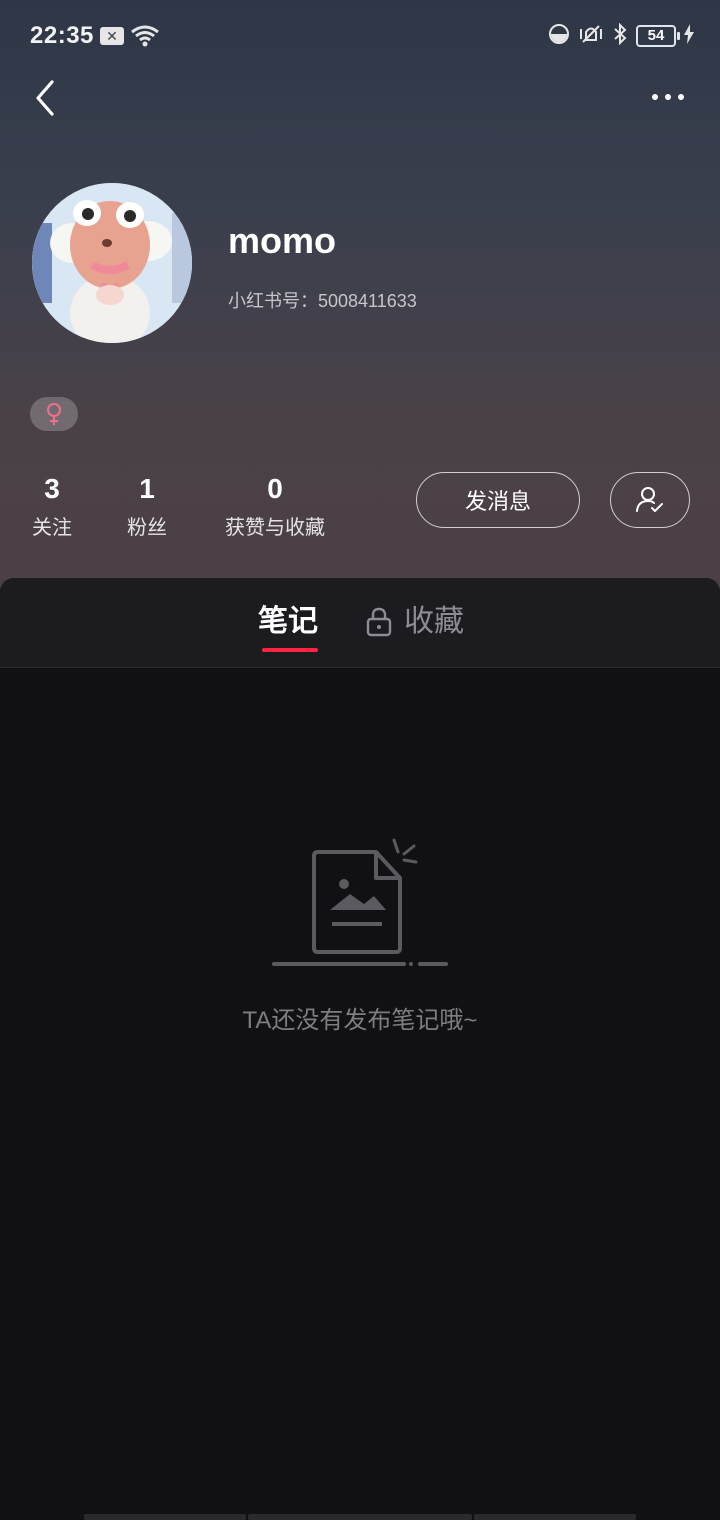  Describe the element at coordinates (52, 528) in the screenshot. I see `stat-following-label: 关注` at that location.